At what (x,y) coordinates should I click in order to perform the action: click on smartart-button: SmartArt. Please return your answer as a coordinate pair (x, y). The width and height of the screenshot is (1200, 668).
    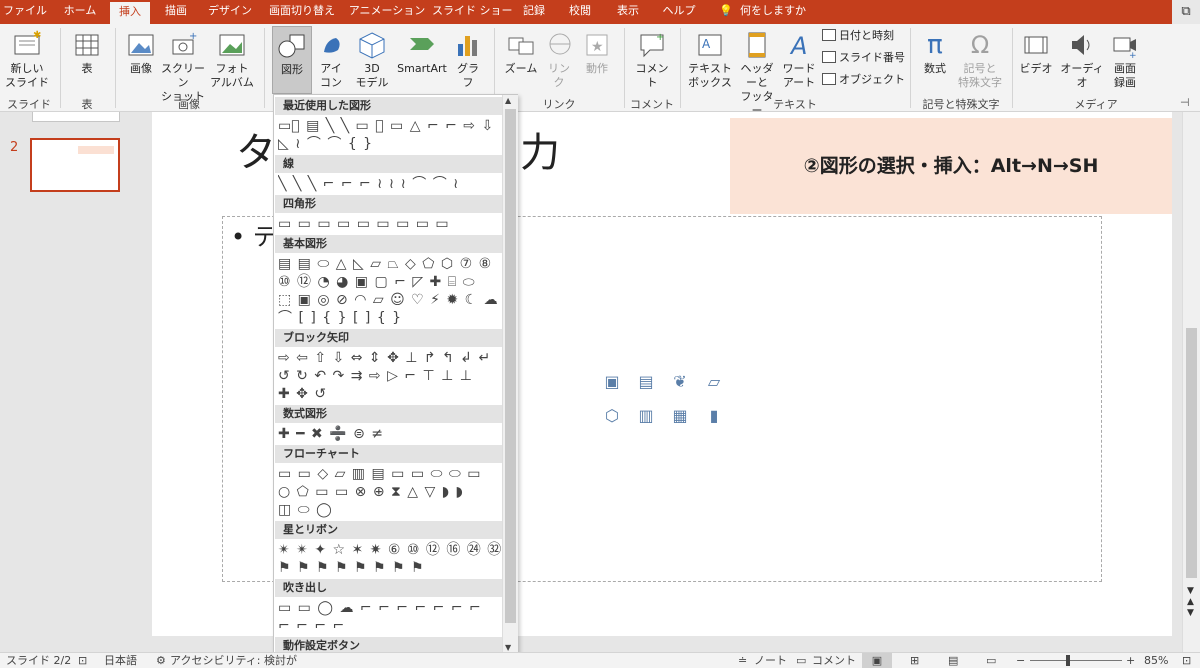
    Looking at the image, I should click on (422, 53).